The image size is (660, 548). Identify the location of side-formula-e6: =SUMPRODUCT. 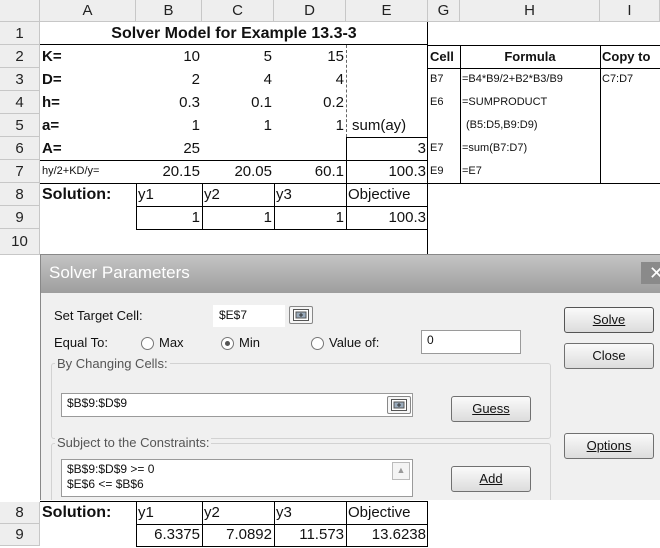
(505, 102).